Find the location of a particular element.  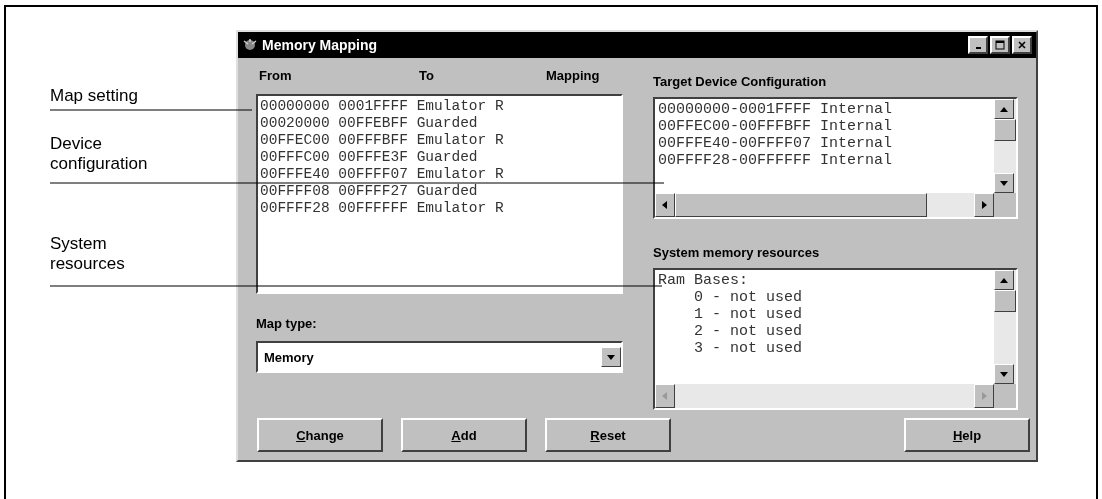

system-resources-label: System memory resources is located at coordinates (737, 252).